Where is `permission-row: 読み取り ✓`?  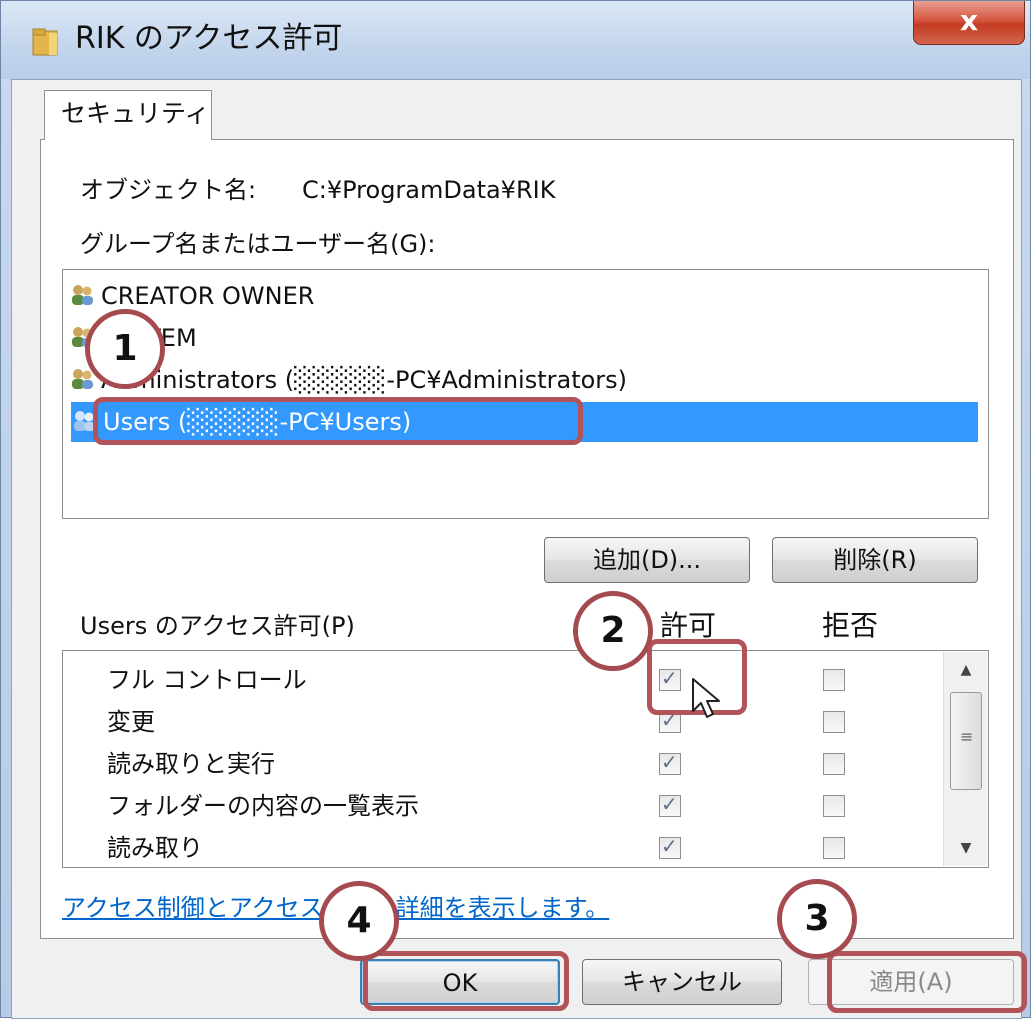 permission-row: 読み取り ✓ is located at coordinates (488, 848).